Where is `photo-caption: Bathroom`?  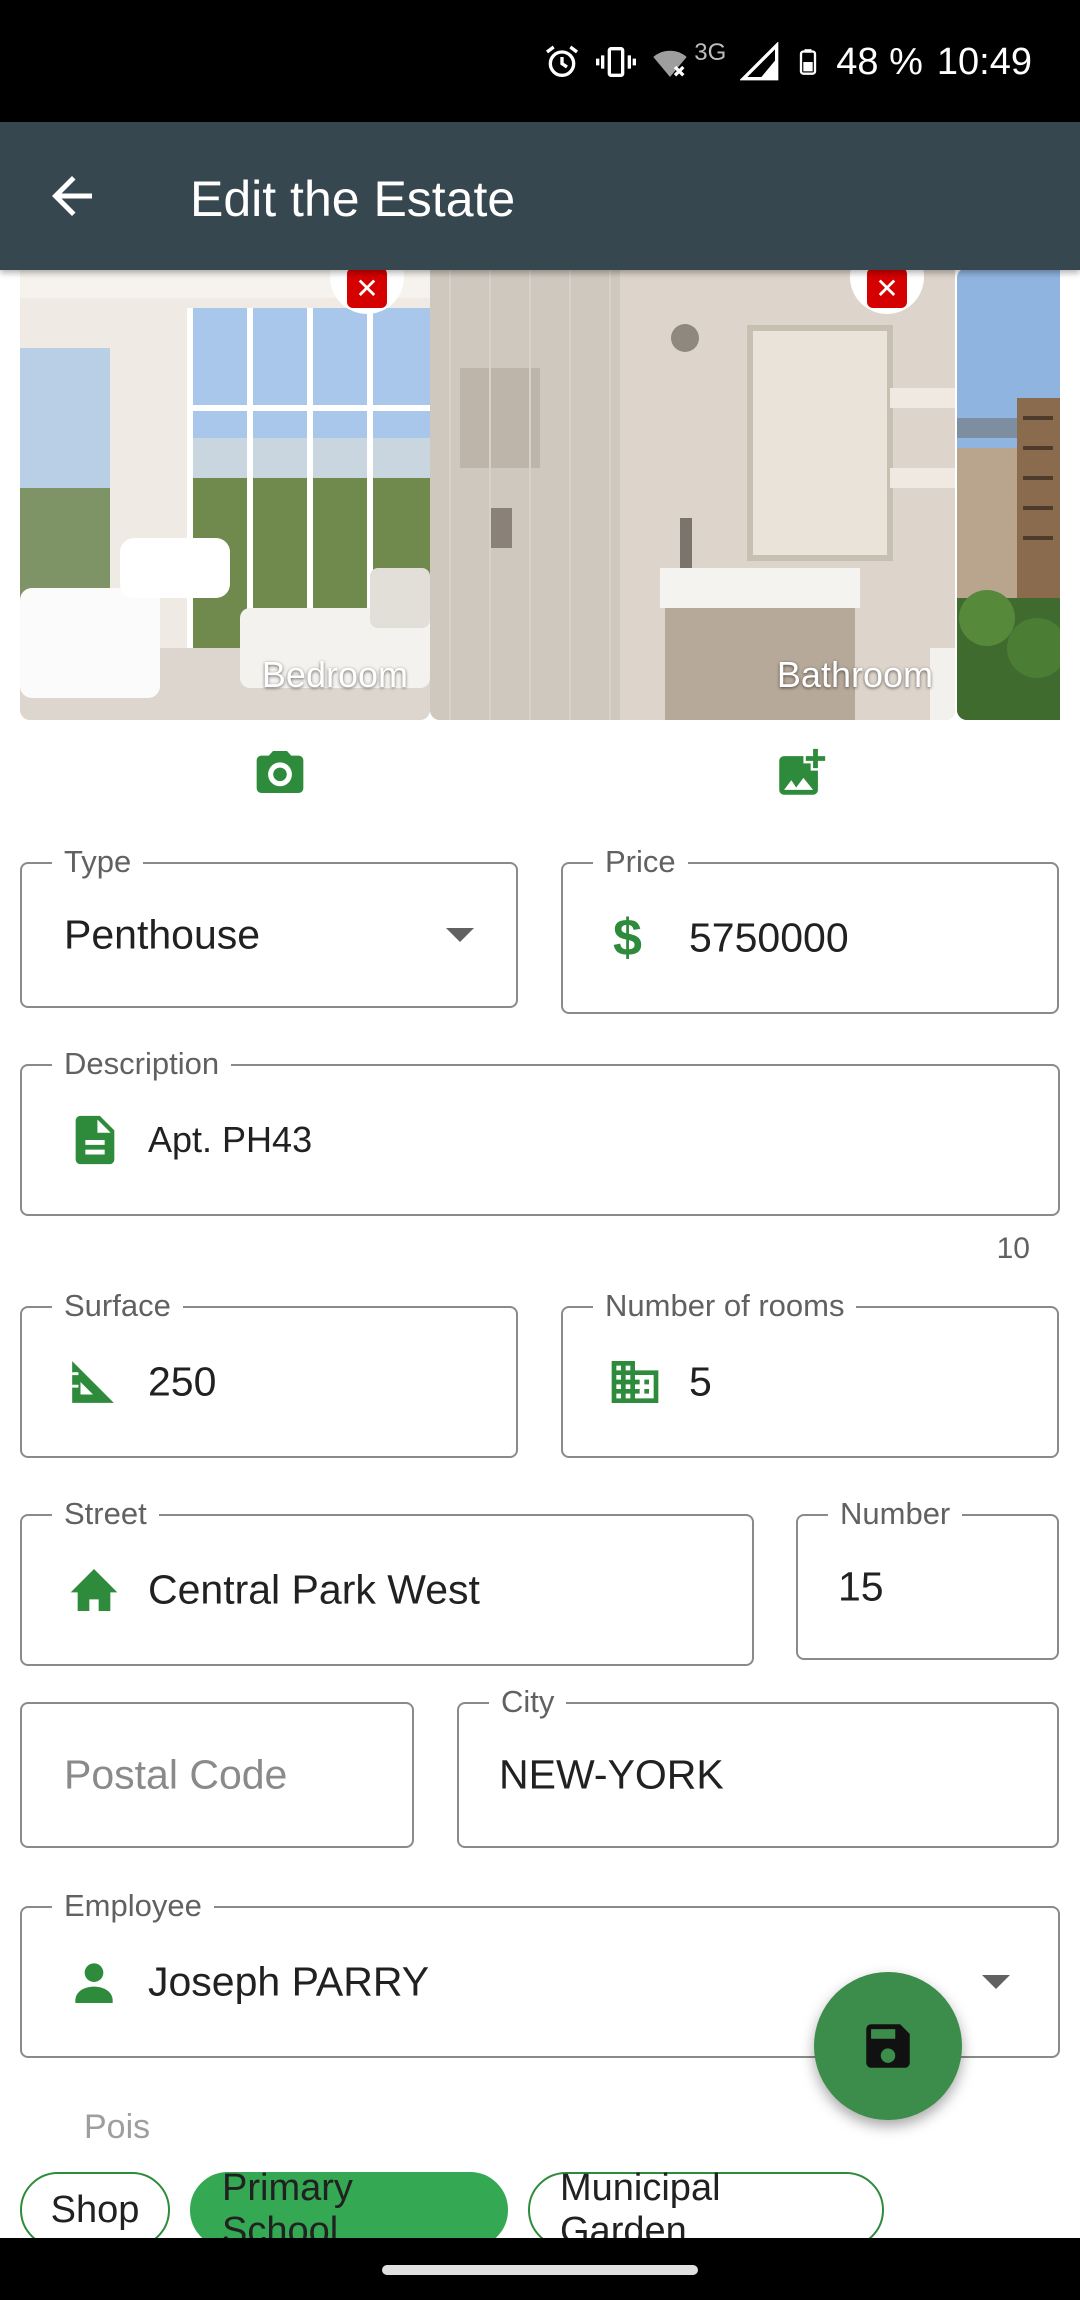
photo-caption: Bathroom is located at coordinates (854, 674).